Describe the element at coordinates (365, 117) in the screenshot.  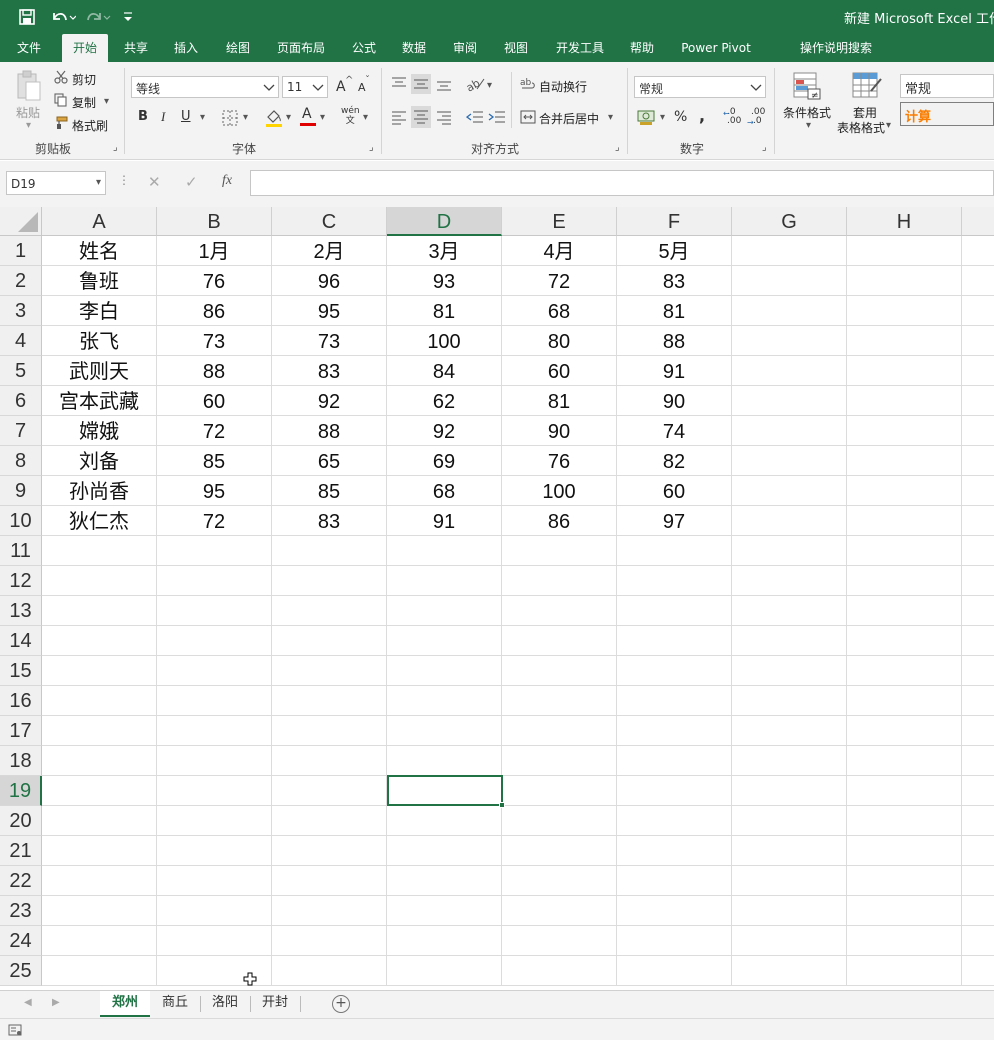
I see `phonetic-dropdown-icon: ▾` at that location.